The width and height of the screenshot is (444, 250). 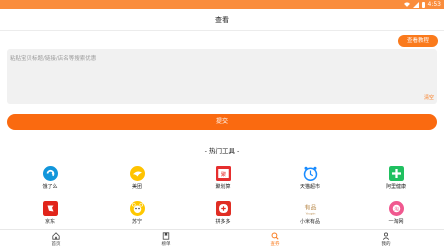 I want to click on bottom-nav: 首页 榜单 查券 我的, so click(x=222, y=239).